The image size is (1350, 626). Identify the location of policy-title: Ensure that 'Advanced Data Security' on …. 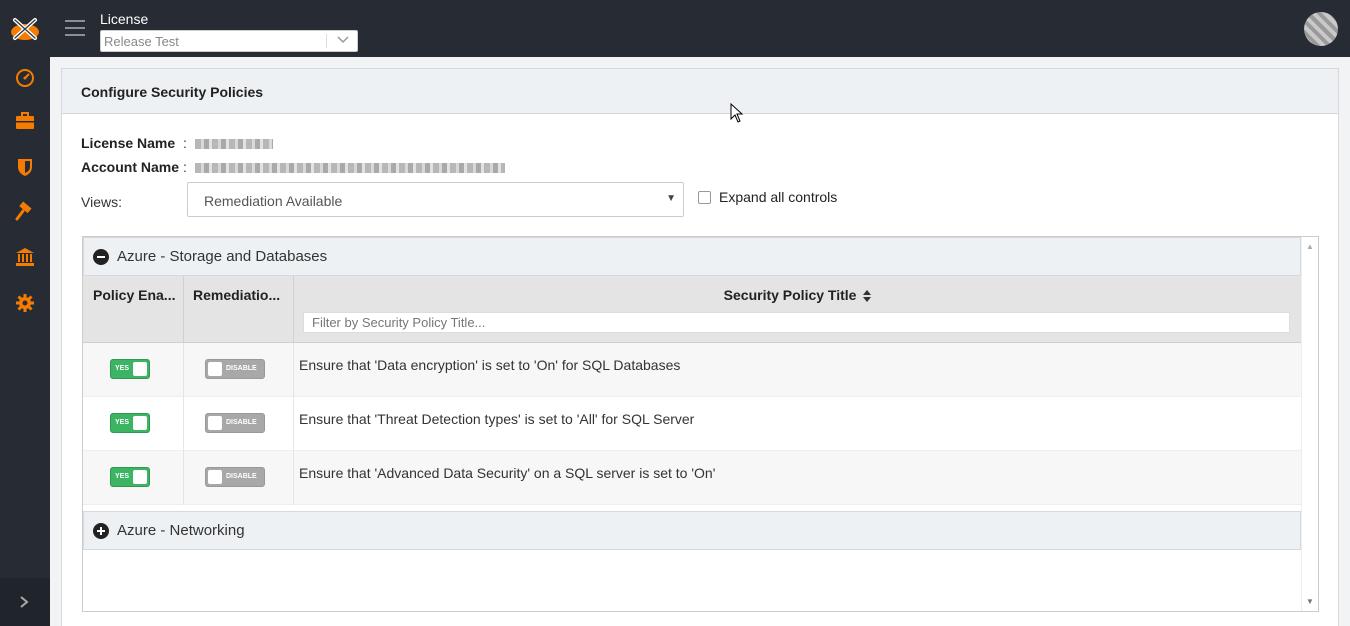
(507, 473).